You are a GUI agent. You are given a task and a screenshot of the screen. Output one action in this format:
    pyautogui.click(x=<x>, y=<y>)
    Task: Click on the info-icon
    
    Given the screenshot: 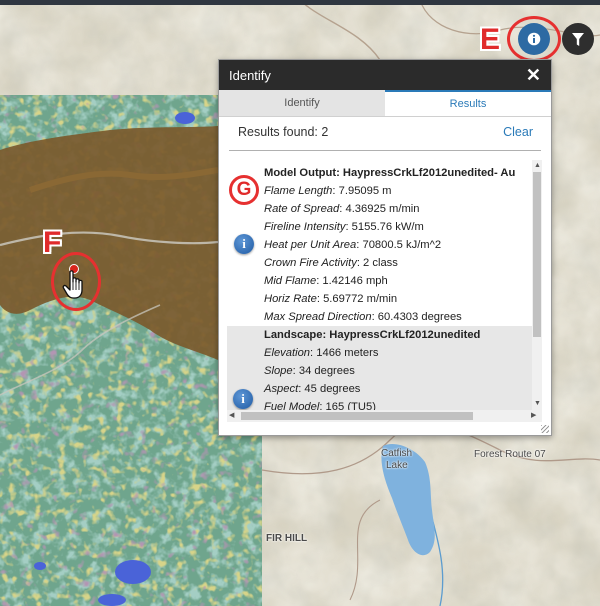 What is the action you would take?
    pyautogui.click(x=534, y=39)
    